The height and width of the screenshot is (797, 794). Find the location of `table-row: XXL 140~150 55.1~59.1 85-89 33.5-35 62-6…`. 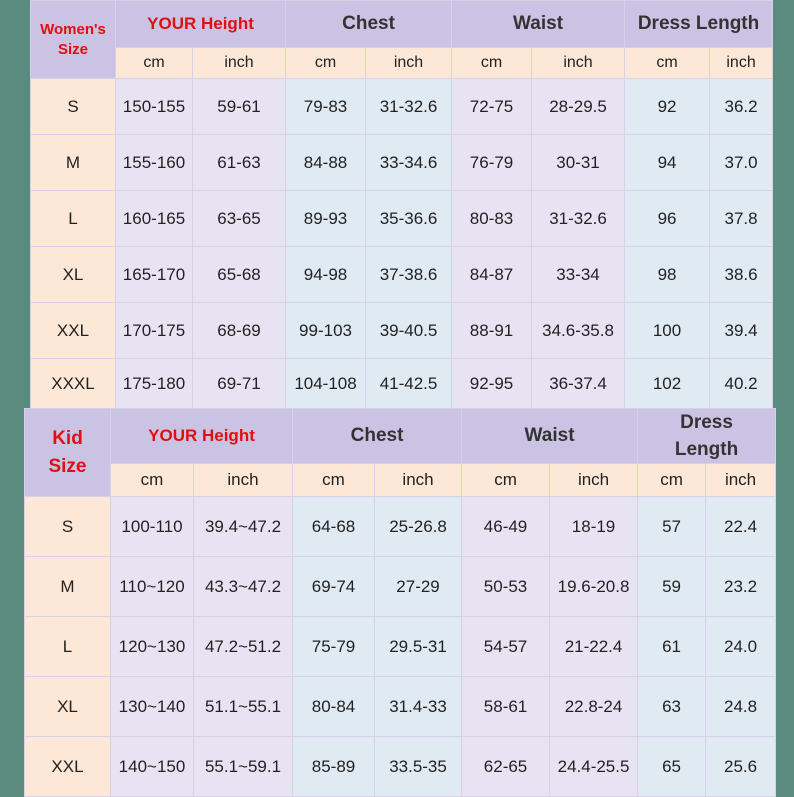

table-row: XXL 140~150 55.1~59.1 85-89 33.5-35 62-6… is located at coordinates (400, 766).